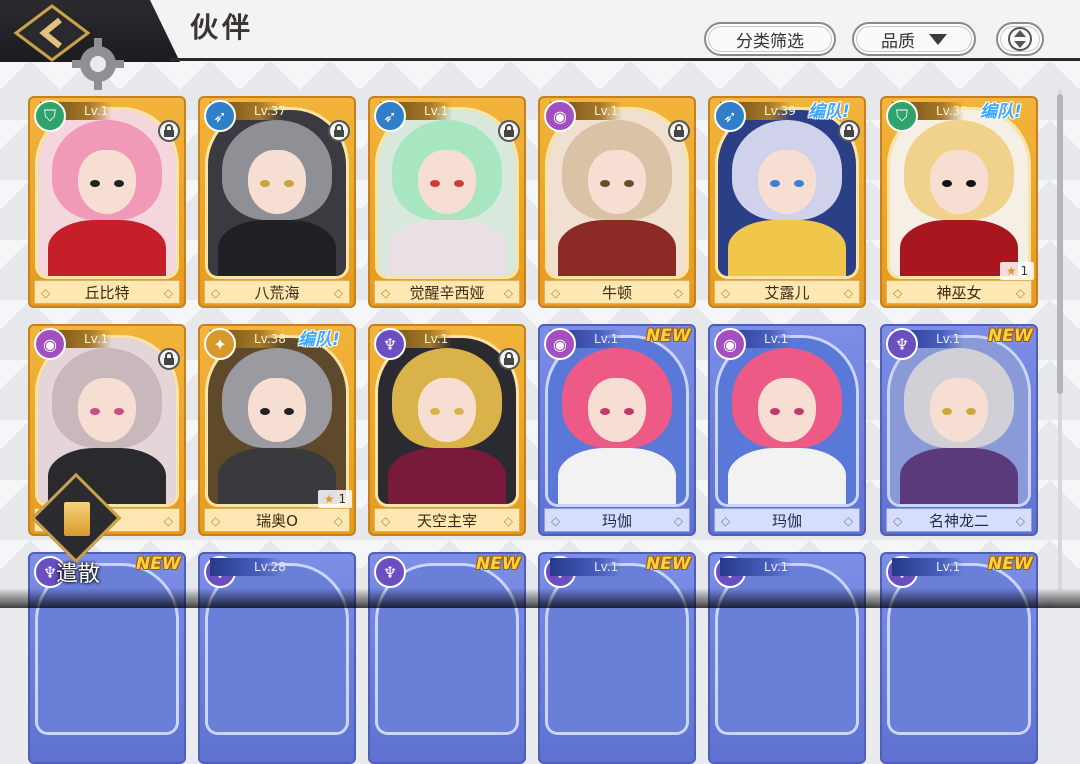  What do you see at coordinates (617, 292) in the screenshot?
I see `character-name: 牛顿` at bounding box center [617, 292].